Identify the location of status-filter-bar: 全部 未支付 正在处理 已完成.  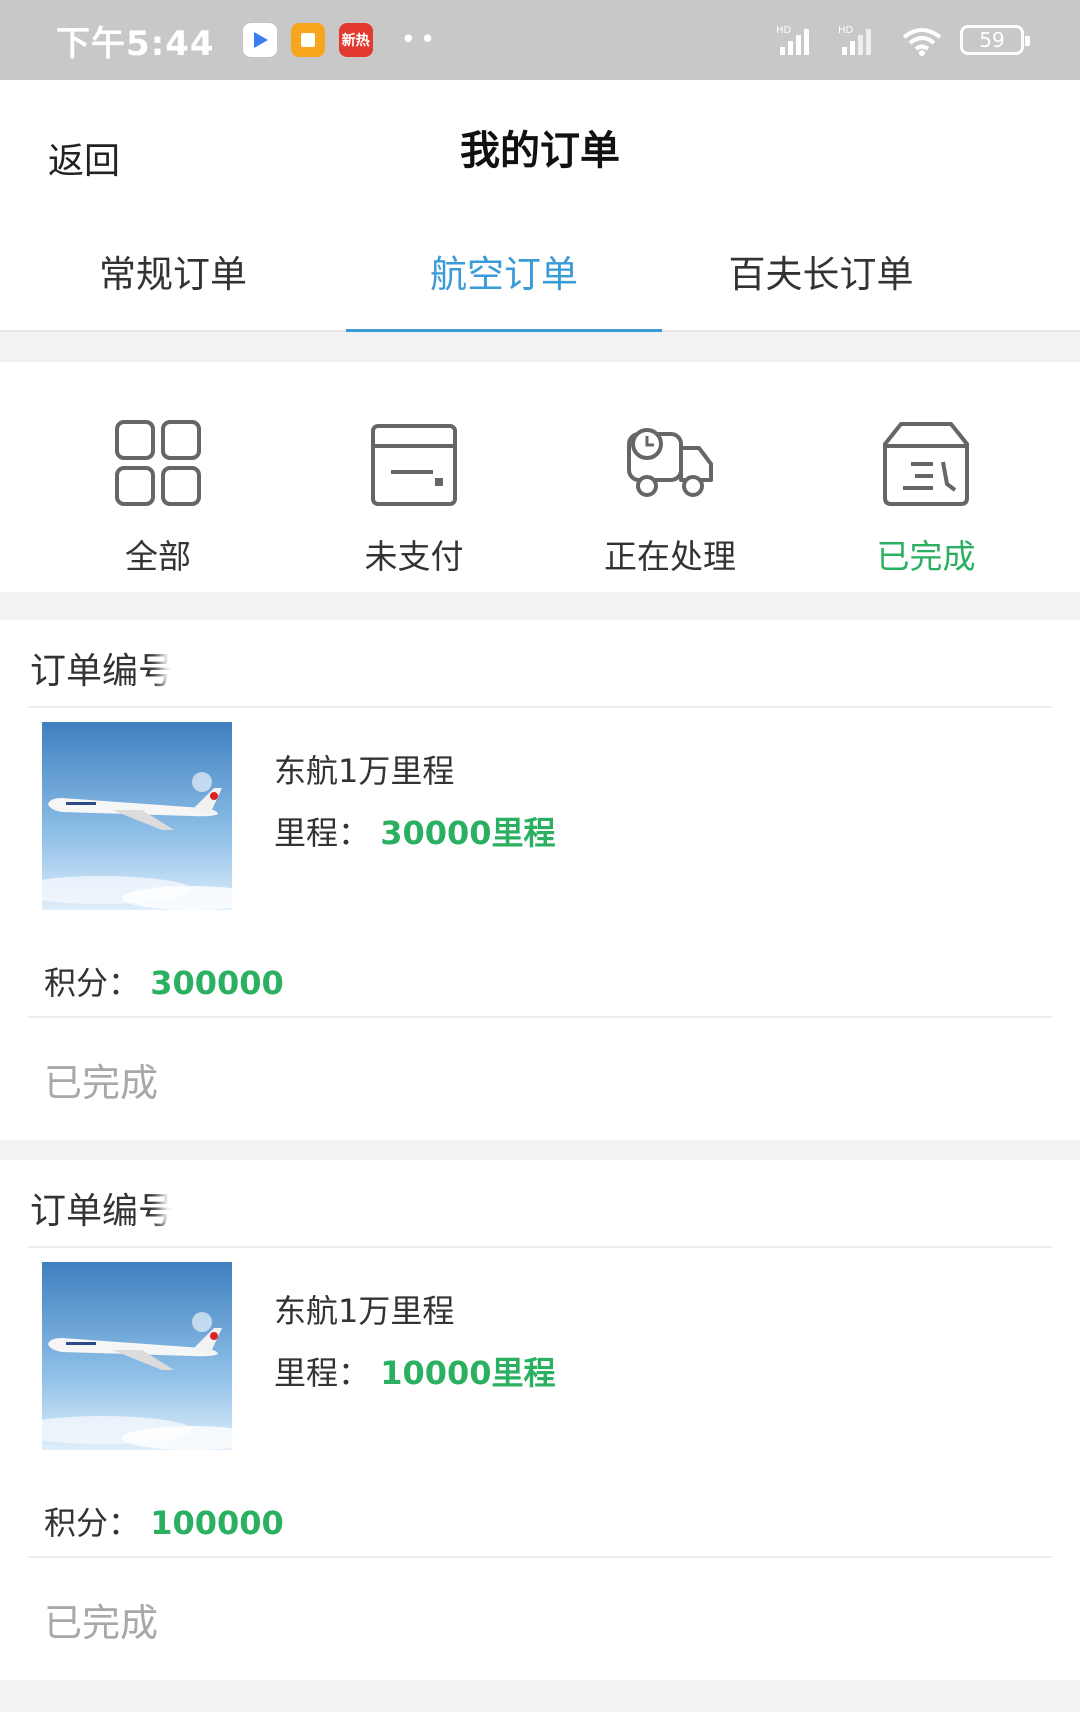
(540, 477).